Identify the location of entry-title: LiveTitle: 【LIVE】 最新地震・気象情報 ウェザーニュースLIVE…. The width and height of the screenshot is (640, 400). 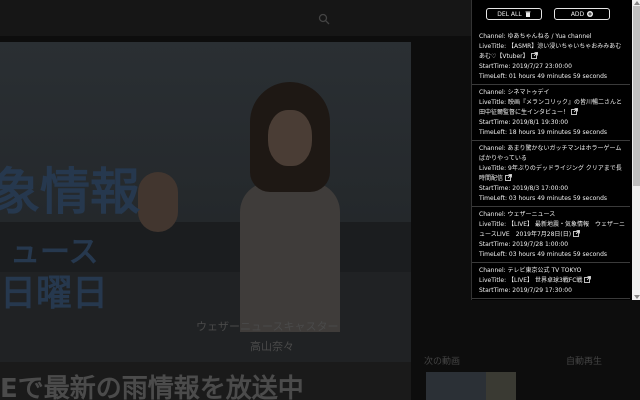
(552, 229).